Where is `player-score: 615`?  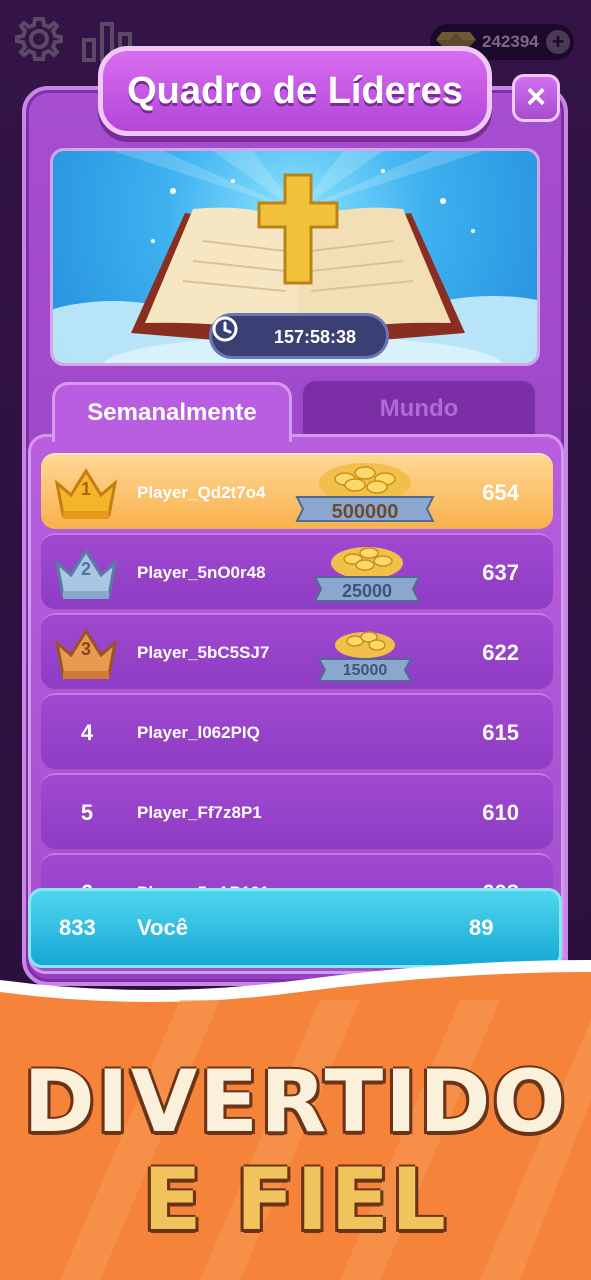
player-score: 615 is located at coordinates (500, 732).